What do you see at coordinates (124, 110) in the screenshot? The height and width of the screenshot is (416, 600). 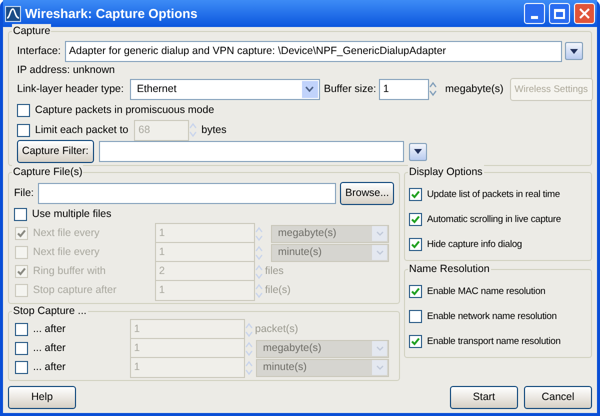 I see `checkbox-label: Capture packets in promiscuous mode` at bounding box center [124, 110].